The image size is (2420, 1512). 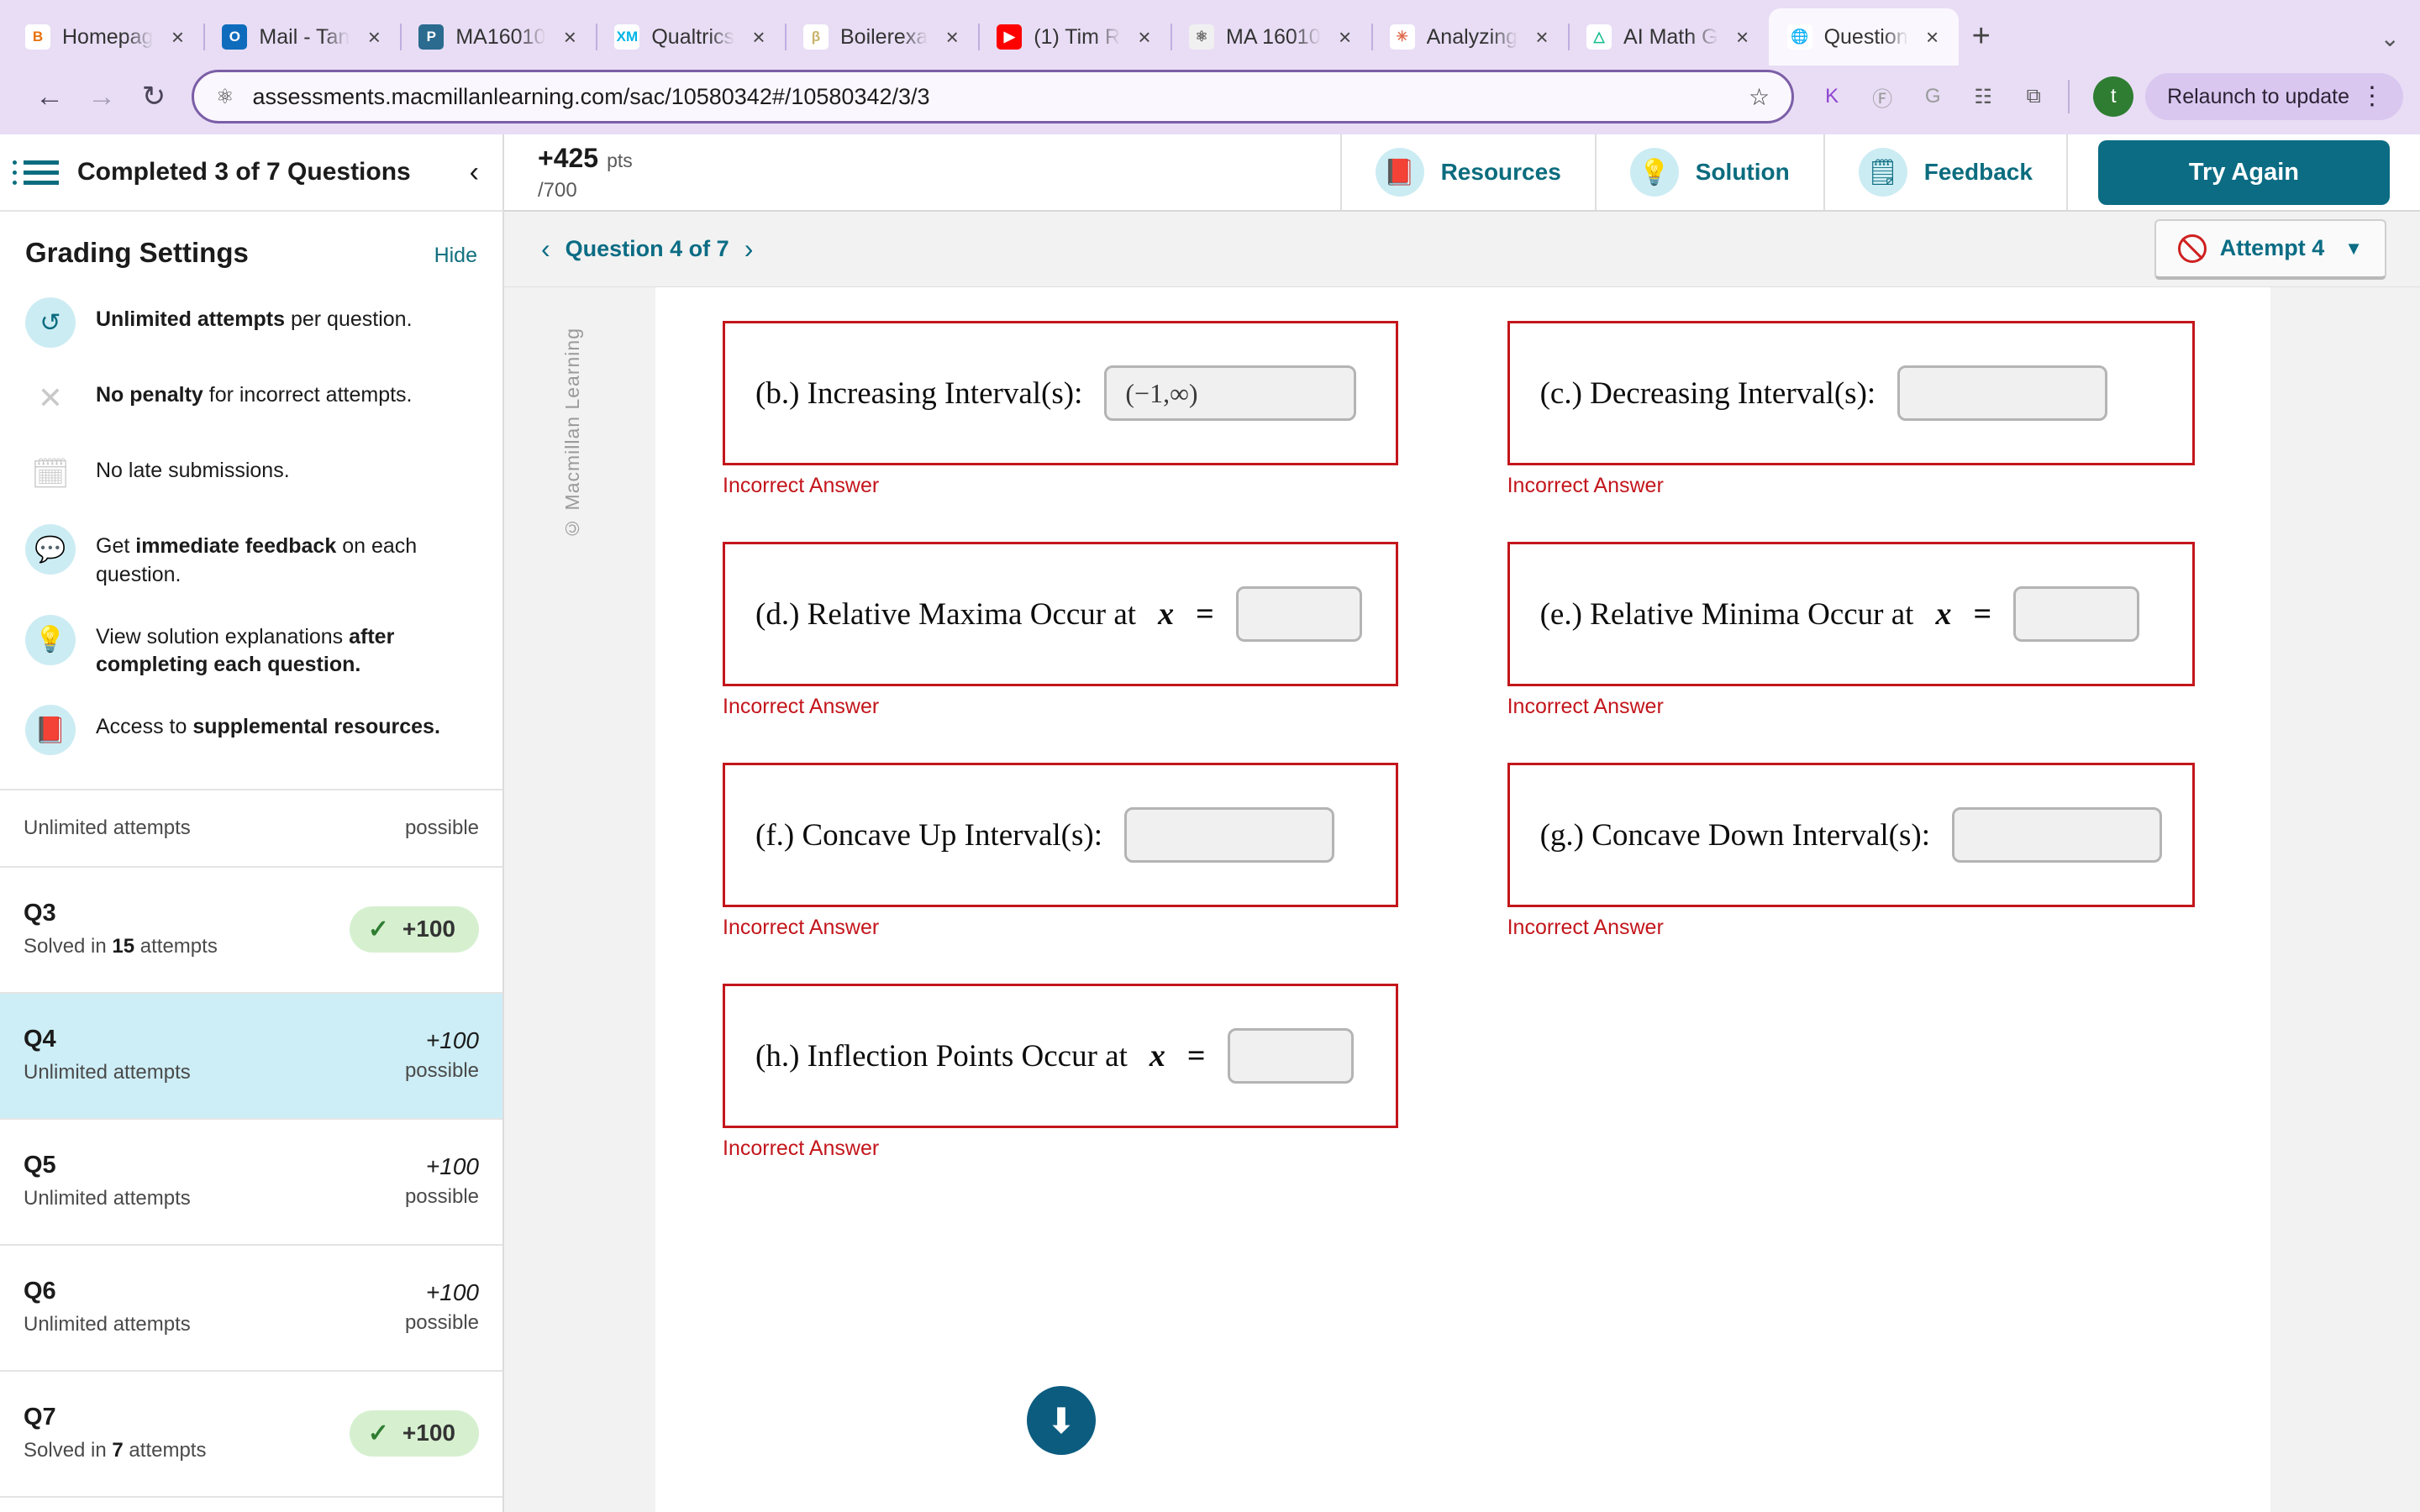 I want to click on previous-question-button: ‹, so click(x=546, y=249).